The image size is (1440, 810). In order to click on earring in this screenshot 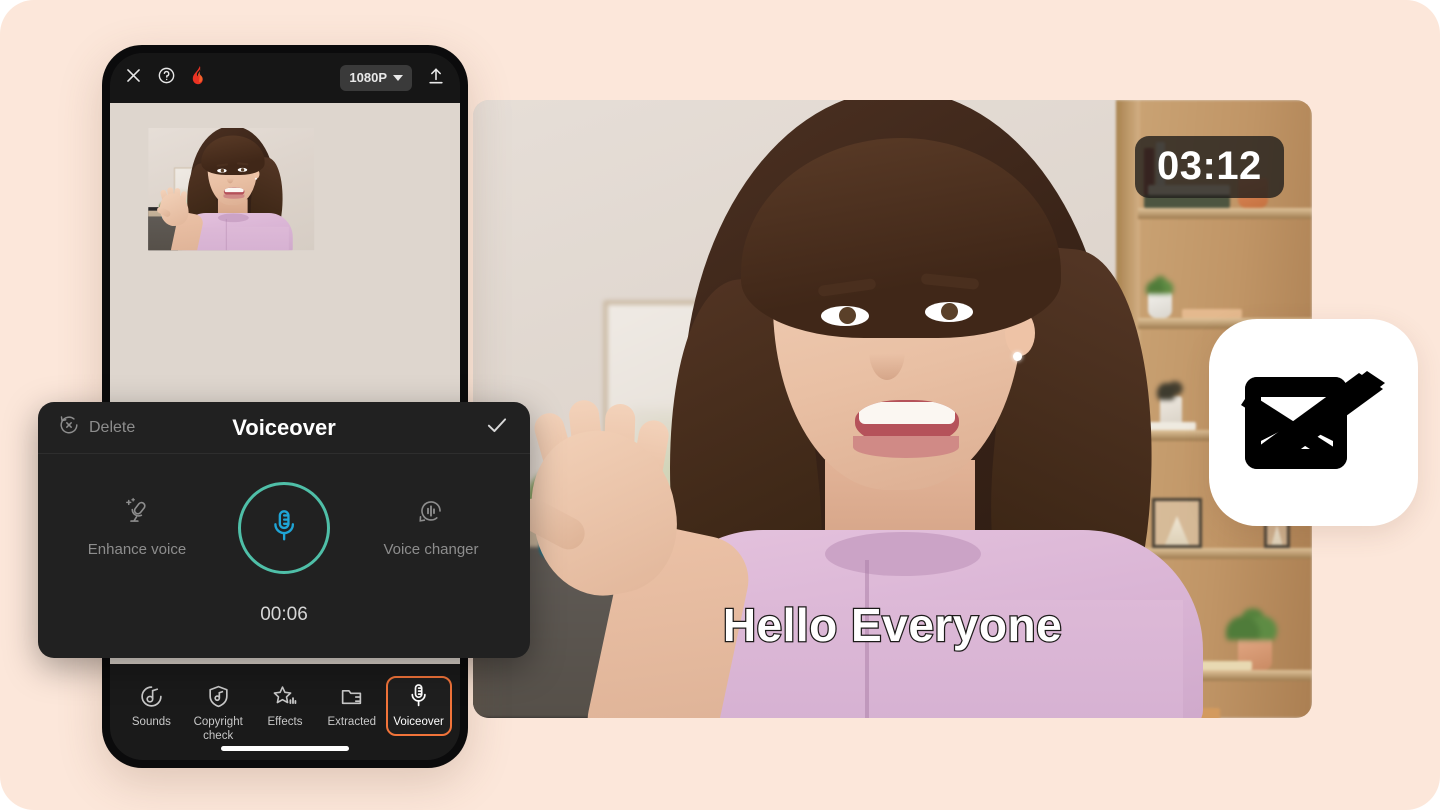, I will do `click(1017, 356)`.